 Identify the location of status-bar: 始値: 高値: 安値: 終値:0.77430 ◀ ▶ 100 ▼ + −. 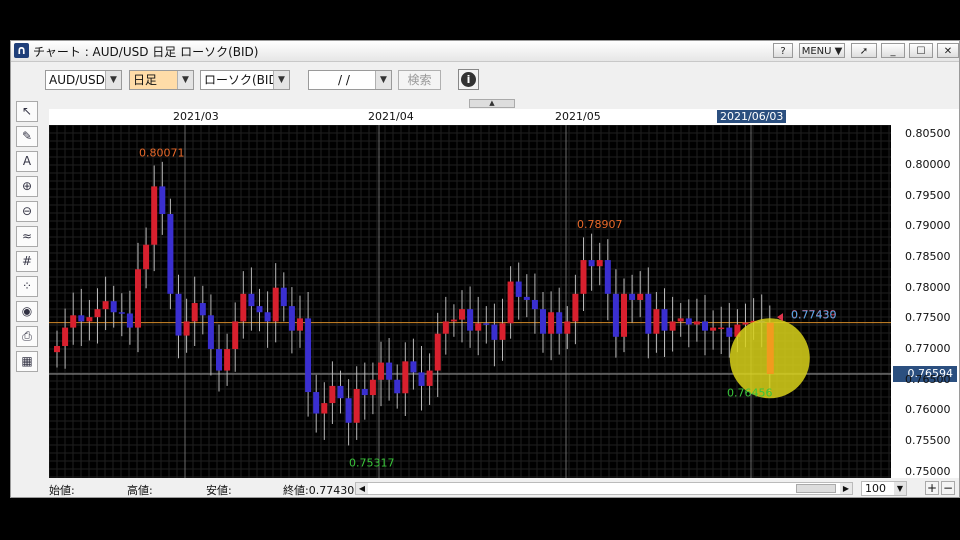
(504, 489).